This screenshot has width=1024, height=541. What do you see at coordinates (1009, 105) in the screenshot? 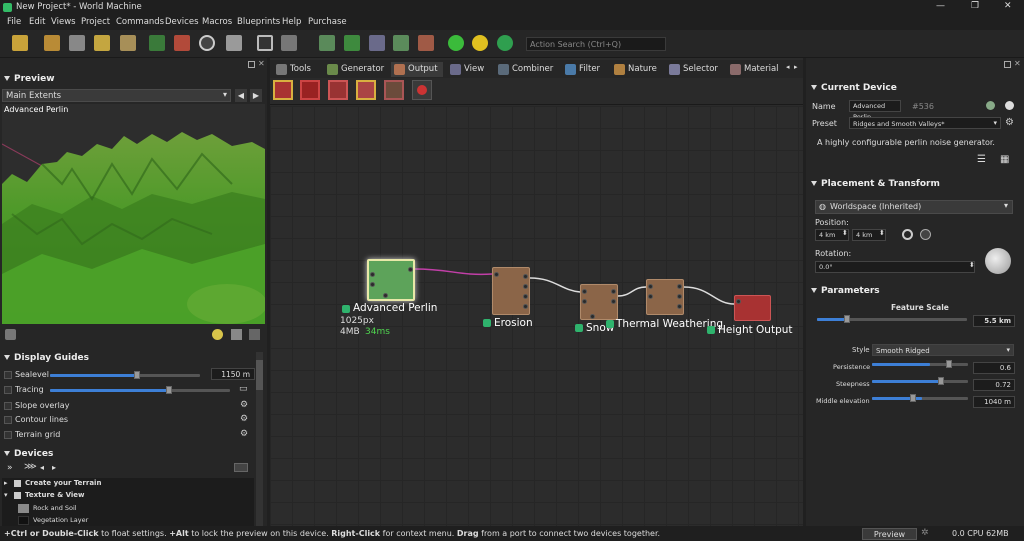
I see `device-color-icon` at bounding box center [1009, 105].